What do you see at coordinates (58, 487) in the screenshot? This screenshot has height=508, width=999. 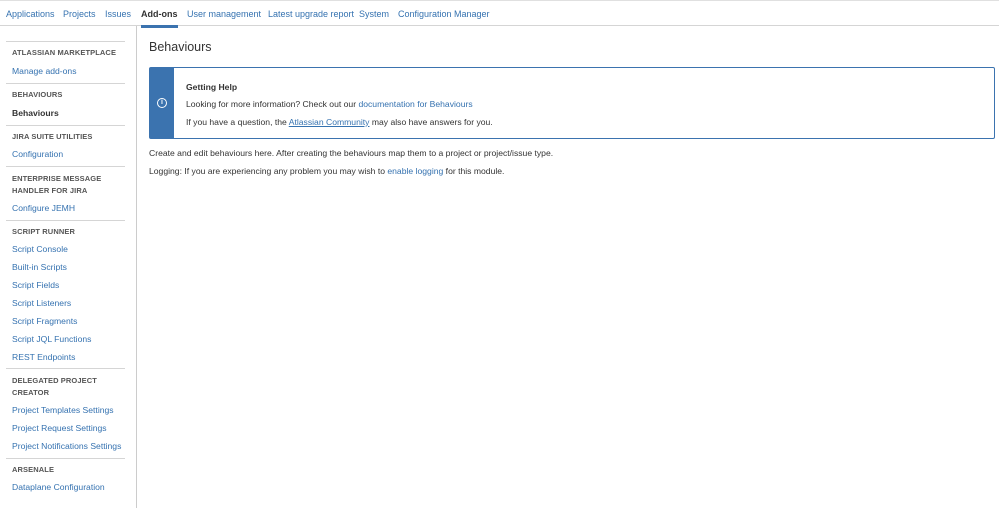 I see `sidebar-item-dataplane-configuration: Dataplane Configuration` at bounding box center [58, 487].